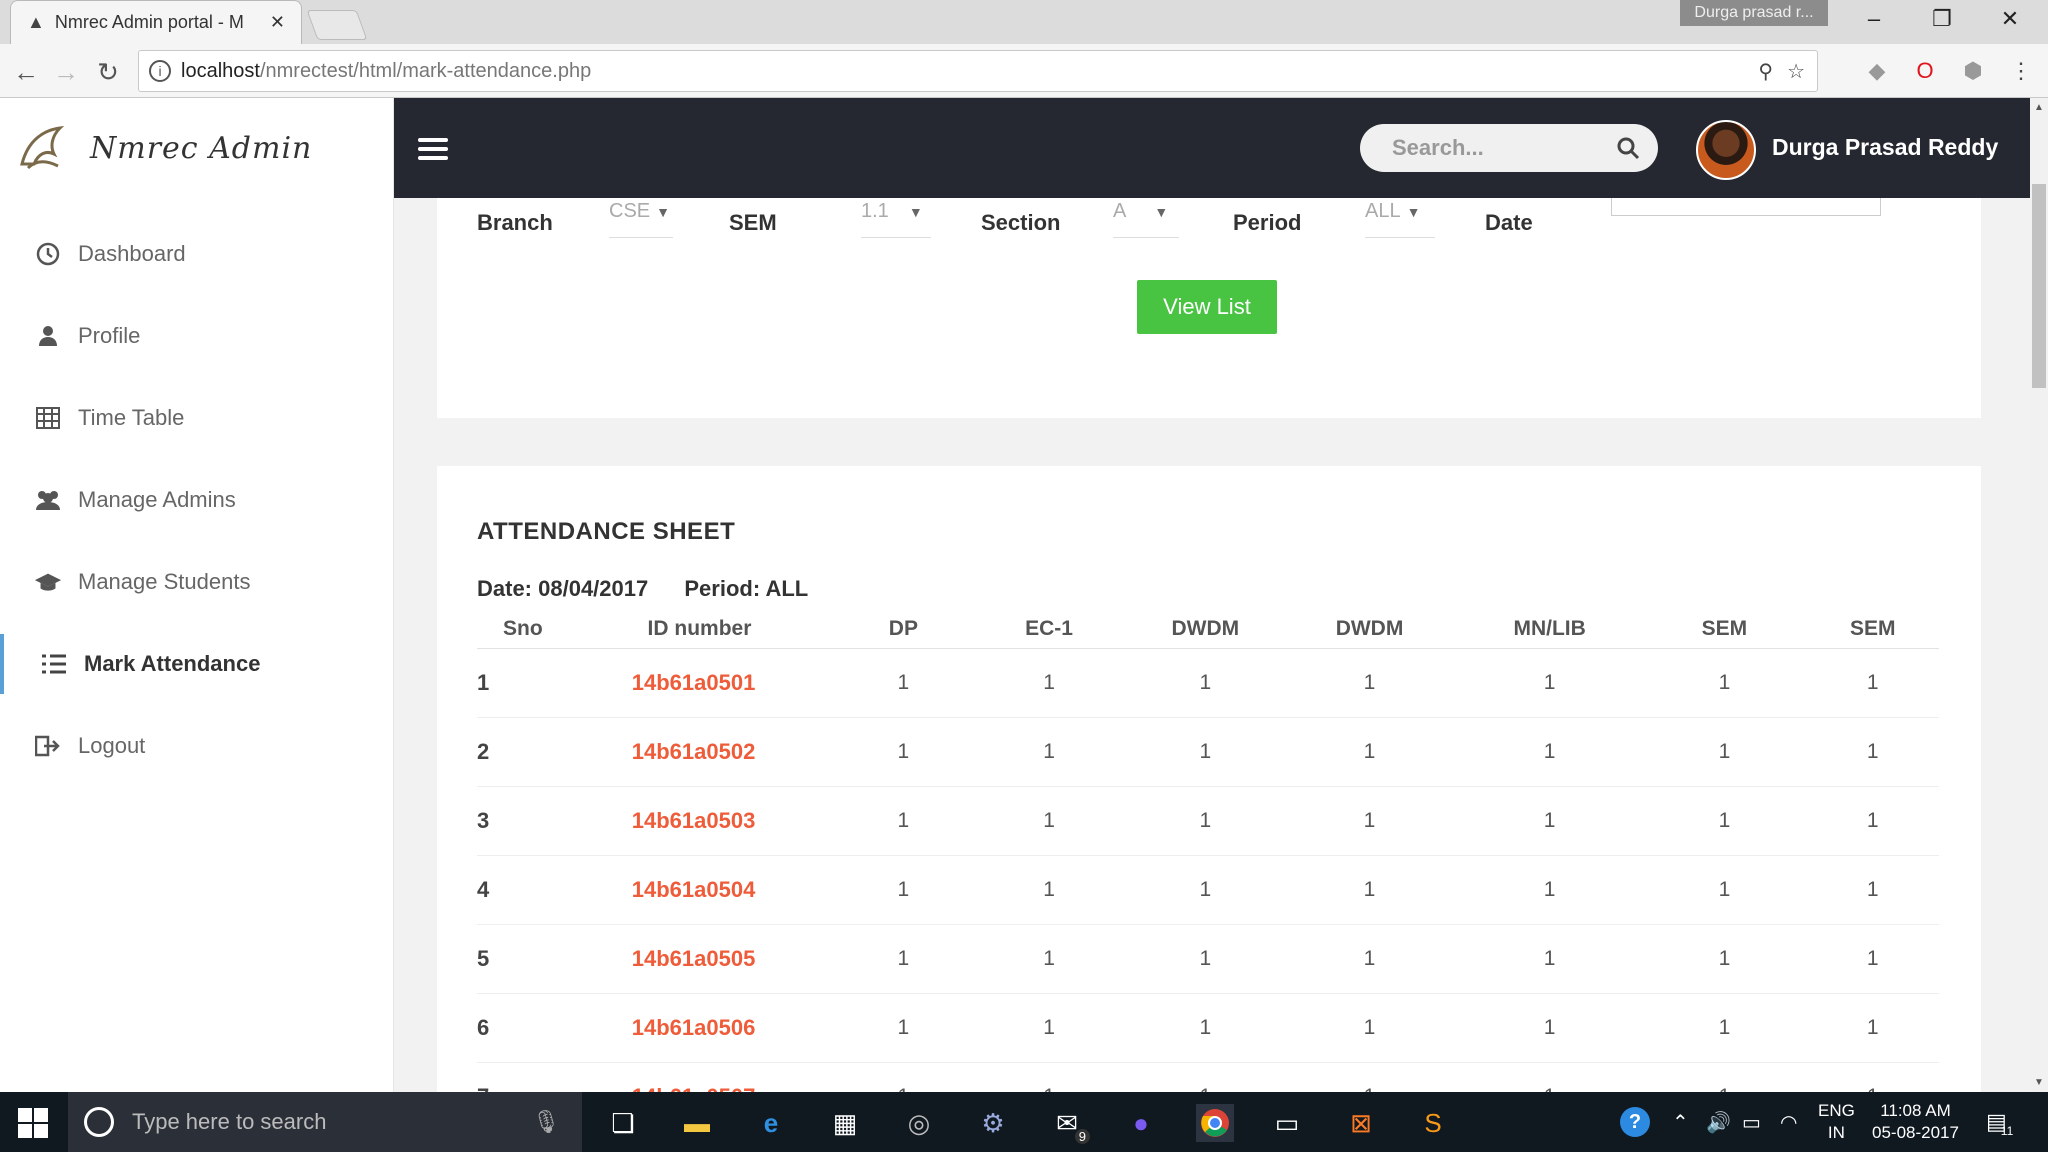  Describe the element at coordinates (1746, 207) in the screenshot. I see `date-input` at that location.